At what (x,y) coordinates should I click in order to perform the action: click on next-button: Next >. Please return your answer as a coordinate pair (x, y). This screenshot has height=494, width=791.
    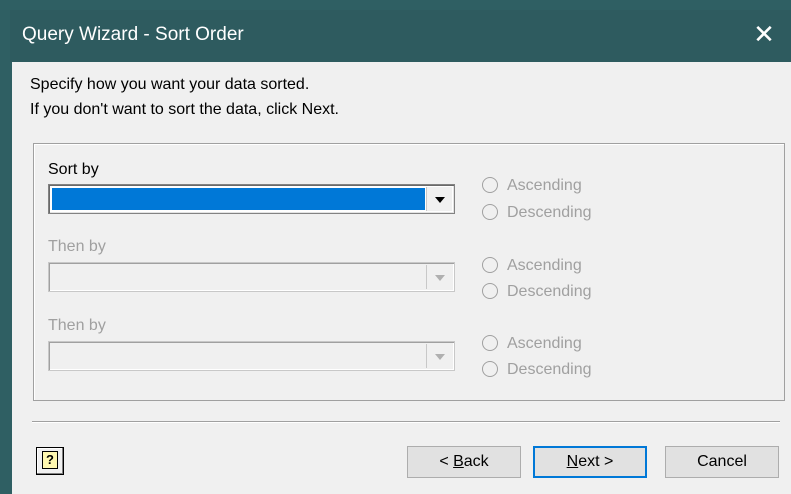
    Looking at the image, I should click on (590, 462).